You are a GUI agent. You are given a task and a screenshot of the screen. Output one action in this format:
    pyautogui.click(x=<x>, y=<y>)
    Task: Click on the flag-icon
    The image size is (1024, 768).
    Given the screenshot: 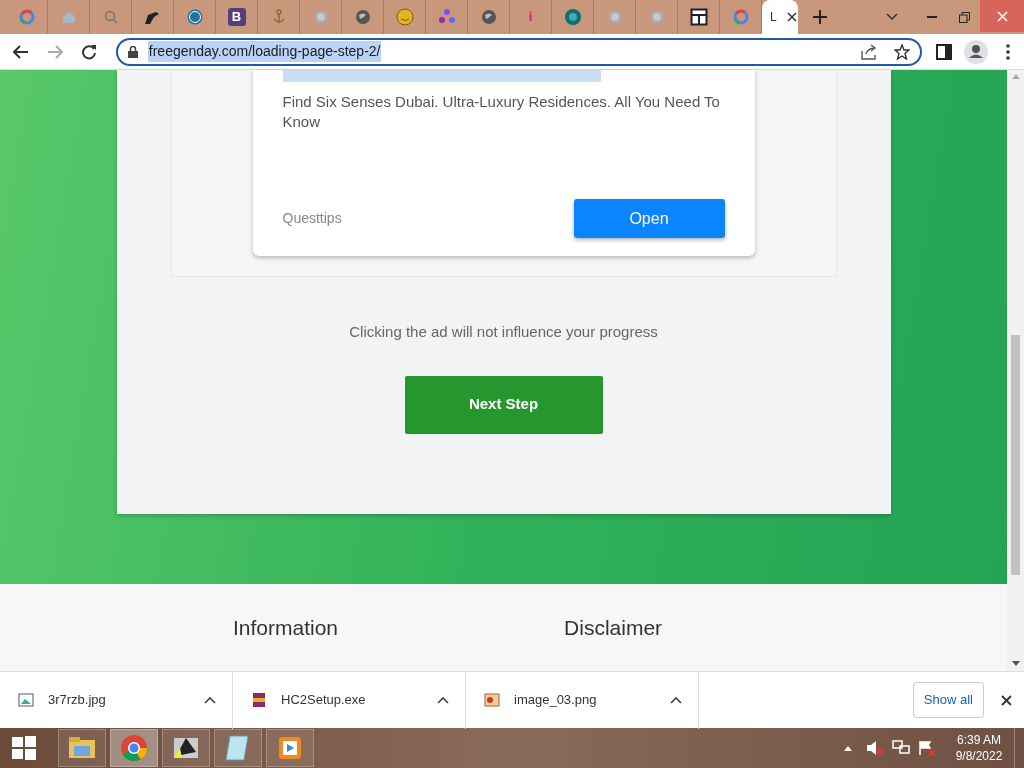 What is the action you would take?
    pyautogui.click(x=927, y=748)
    